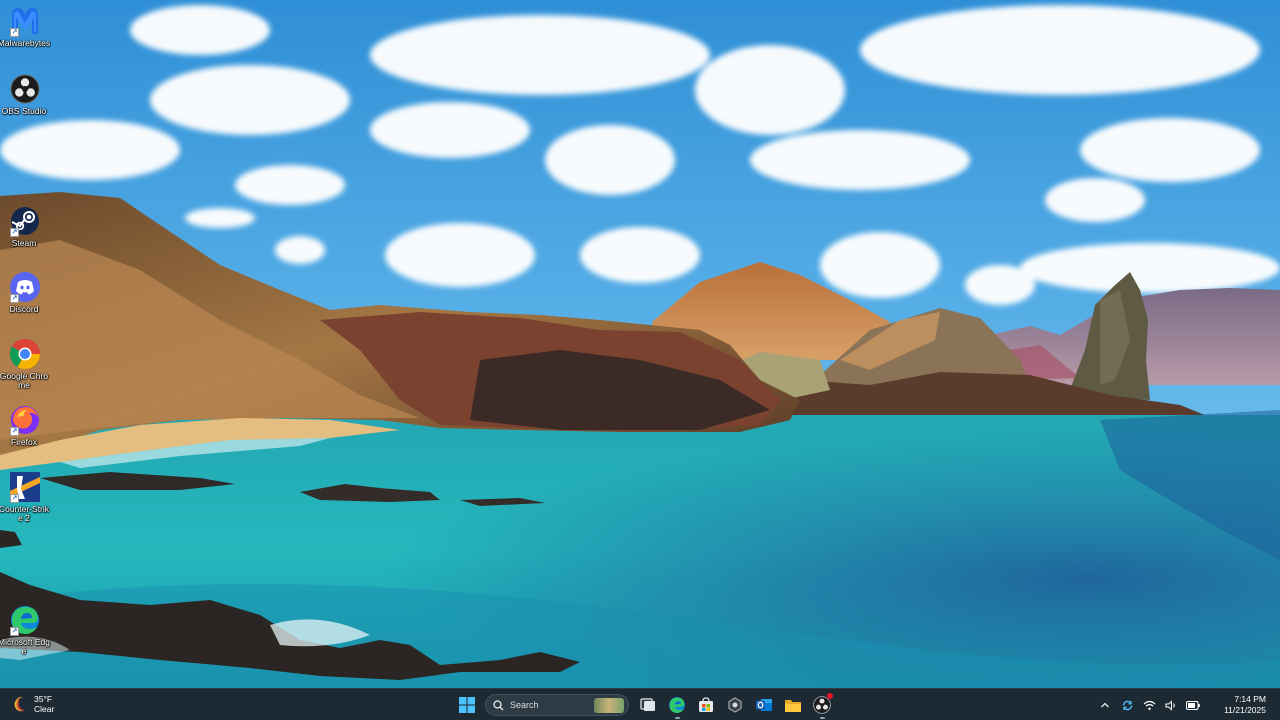  Describe the element at coordinates (33, 704) in the screenshot. I see `weather-widget: 35°F Clear` at that location.